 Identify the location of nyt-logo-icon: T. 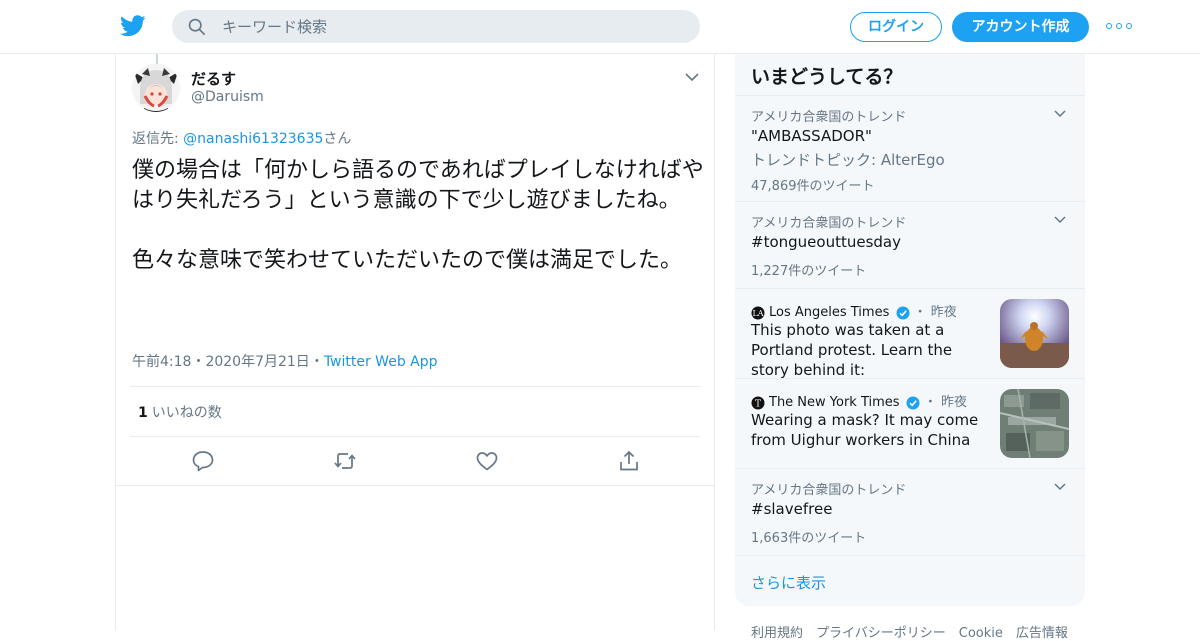
(758, 402).